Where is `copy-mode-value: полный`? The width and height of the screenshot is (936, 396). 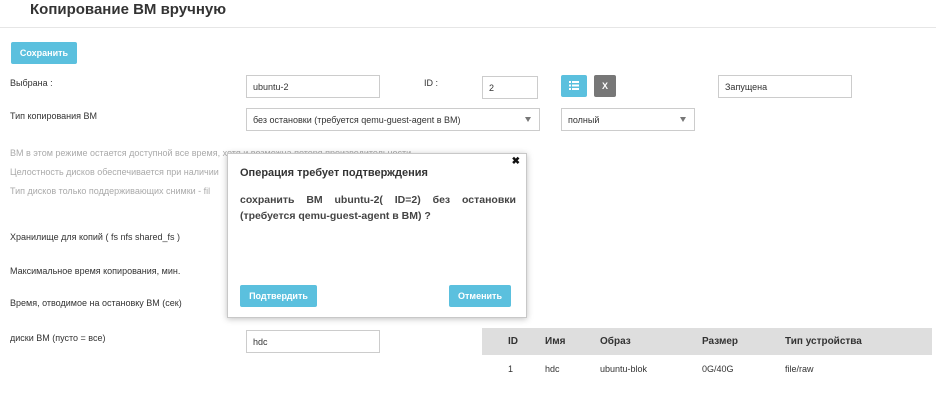 copy-mode-value: полный is located at coordinates (584, 119).